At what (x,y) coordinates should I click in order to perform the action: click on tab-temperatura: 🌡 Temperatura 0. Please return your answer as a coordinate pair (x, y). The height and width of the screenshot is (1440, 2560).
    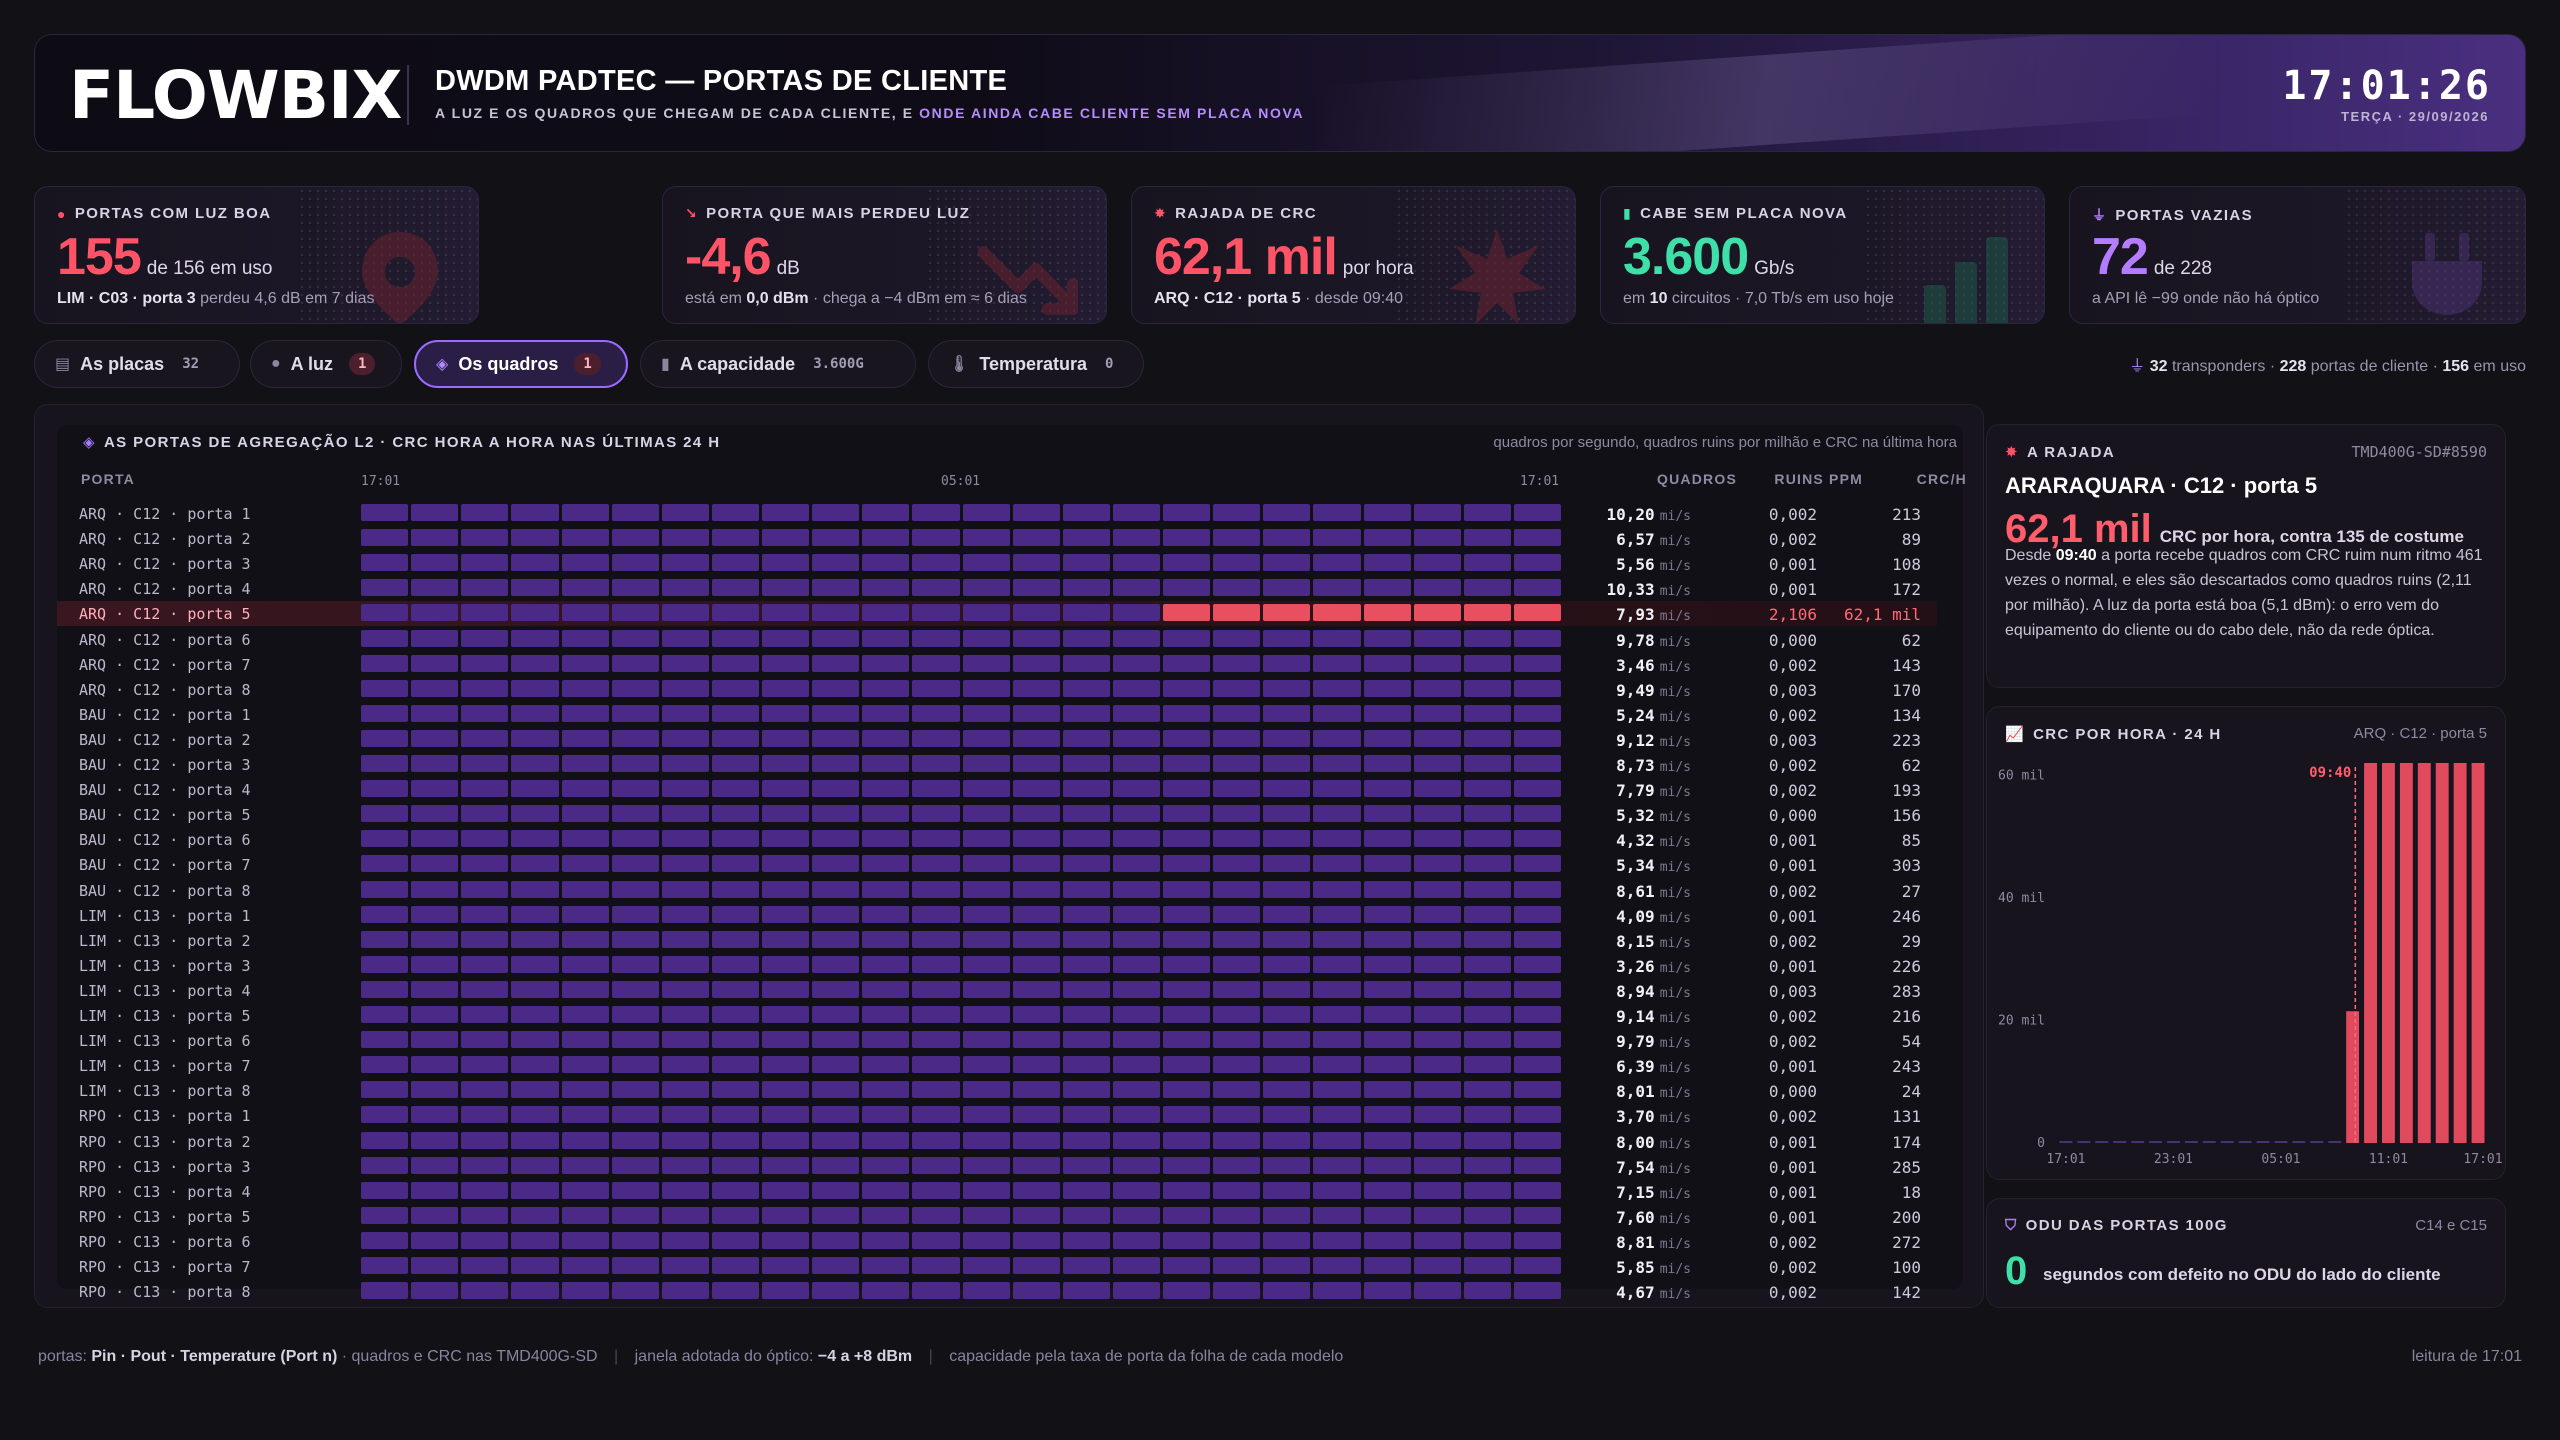
    Looking at the image, I should click on (1036, 364).